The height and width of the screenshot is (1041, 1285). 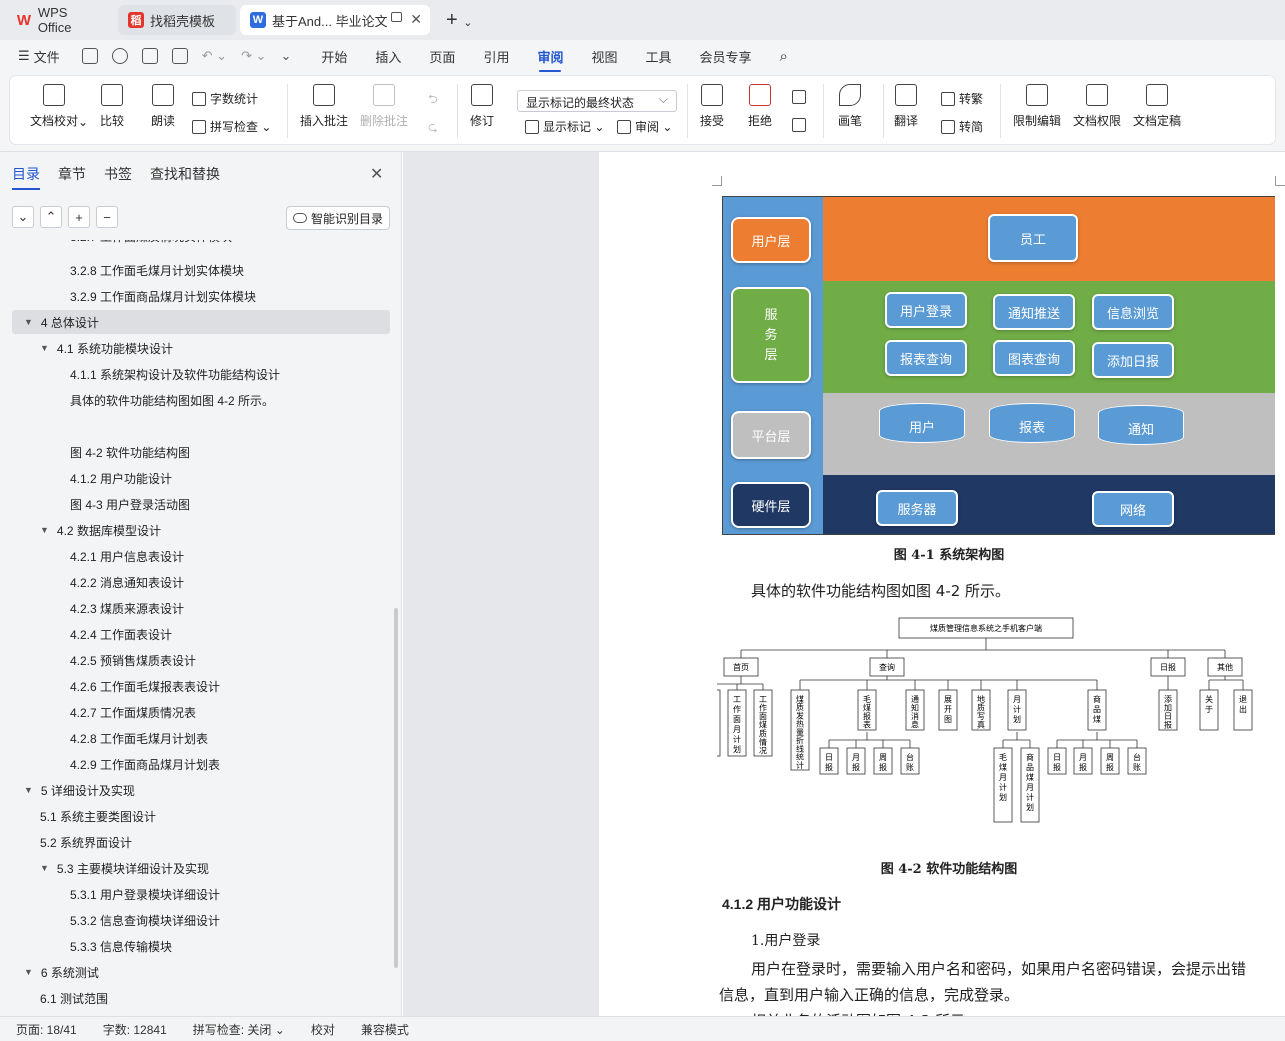 I want to click on redo-icon: ↷ ⌄, so click(x=253, y=56).